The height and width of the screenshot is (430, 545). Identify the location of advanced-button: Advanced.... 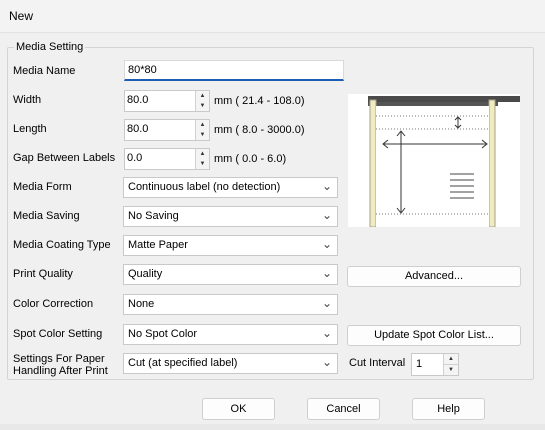
(434, 276).